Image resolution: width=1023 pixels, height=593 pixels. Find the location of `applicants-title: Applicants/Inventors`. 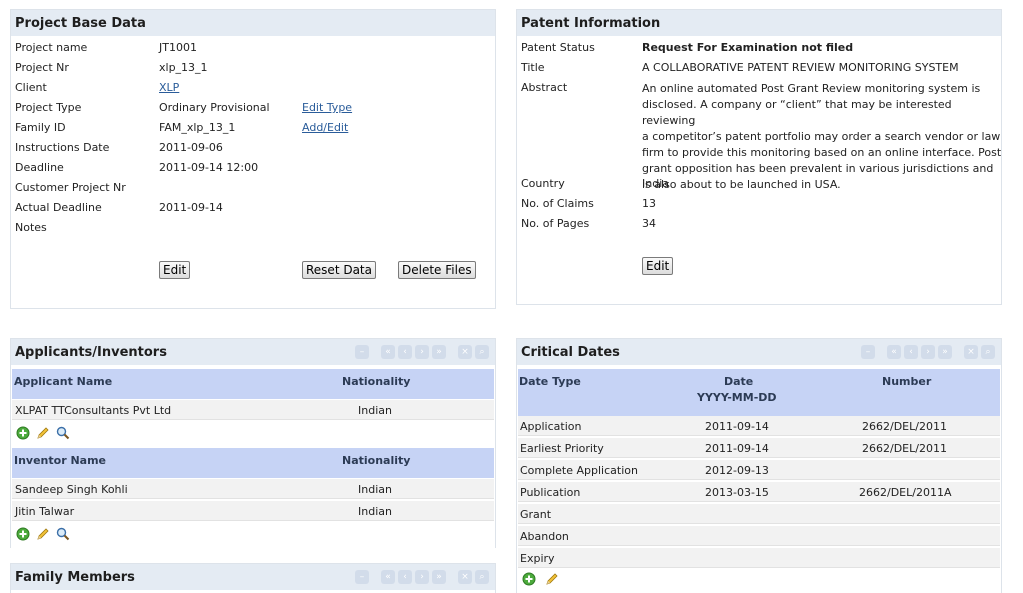

applicants-title: Applicants/Inventors is located at coordinates (91, 352).